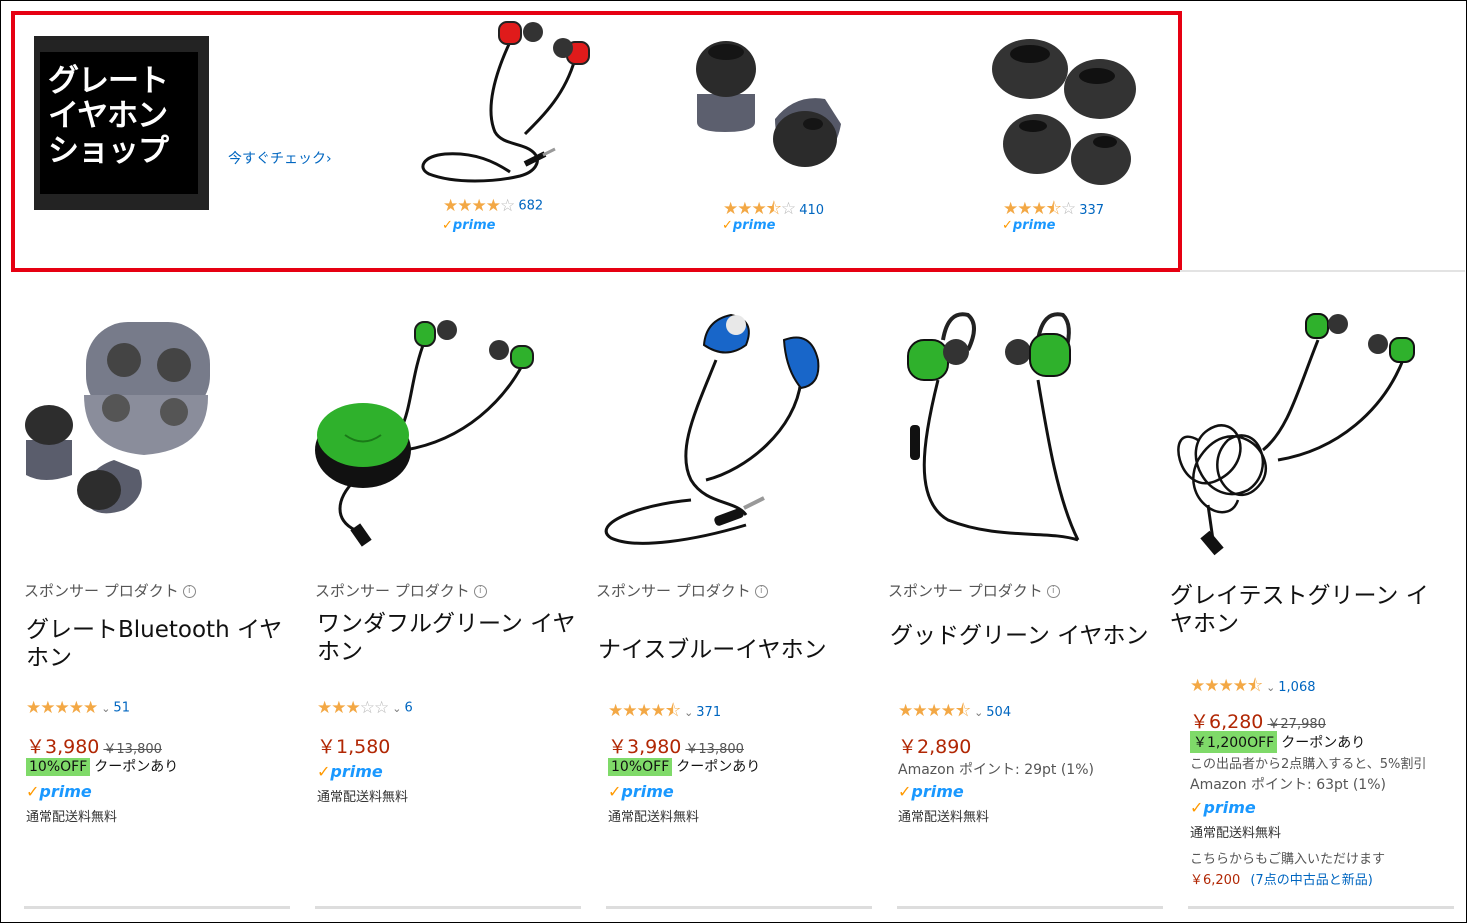 This screenshot has height=923, width=1467. What do you see at coordinates (1300, 610) in the screenshot?
I see `product-title: グレイテストグリーン イヤホン` at bounding box center [1300, 610].